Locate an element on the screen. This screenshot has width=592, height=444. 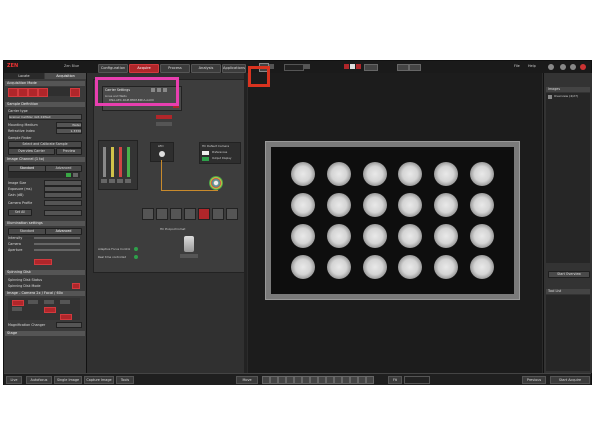
filter-wheel-icon is located at coordinates (216, 183).